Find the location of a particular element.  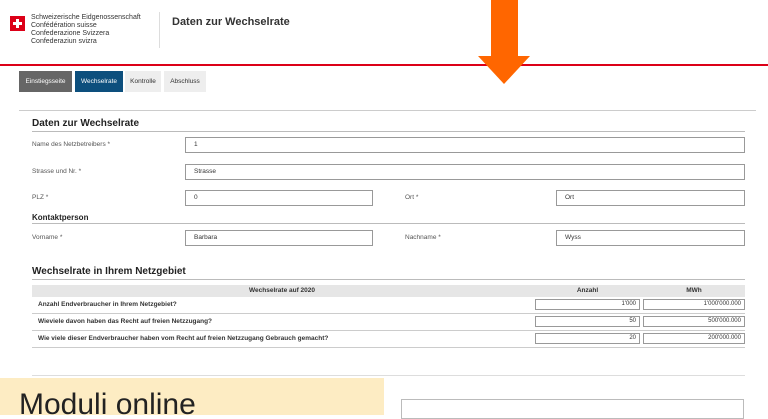

tab-einstiegsseite: Einstiegsseite is located at coordinates (45, 81).